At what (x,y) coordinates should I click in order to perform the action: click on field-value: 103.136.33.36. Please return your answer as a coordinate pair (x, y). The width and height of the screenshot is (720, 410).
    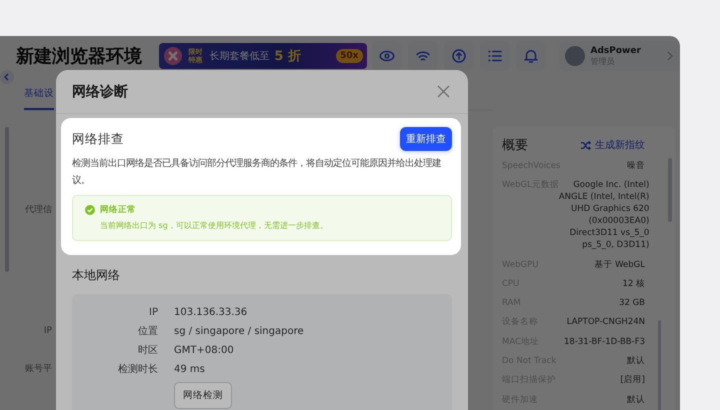
    Looking at the image, I should click on (211, 313).